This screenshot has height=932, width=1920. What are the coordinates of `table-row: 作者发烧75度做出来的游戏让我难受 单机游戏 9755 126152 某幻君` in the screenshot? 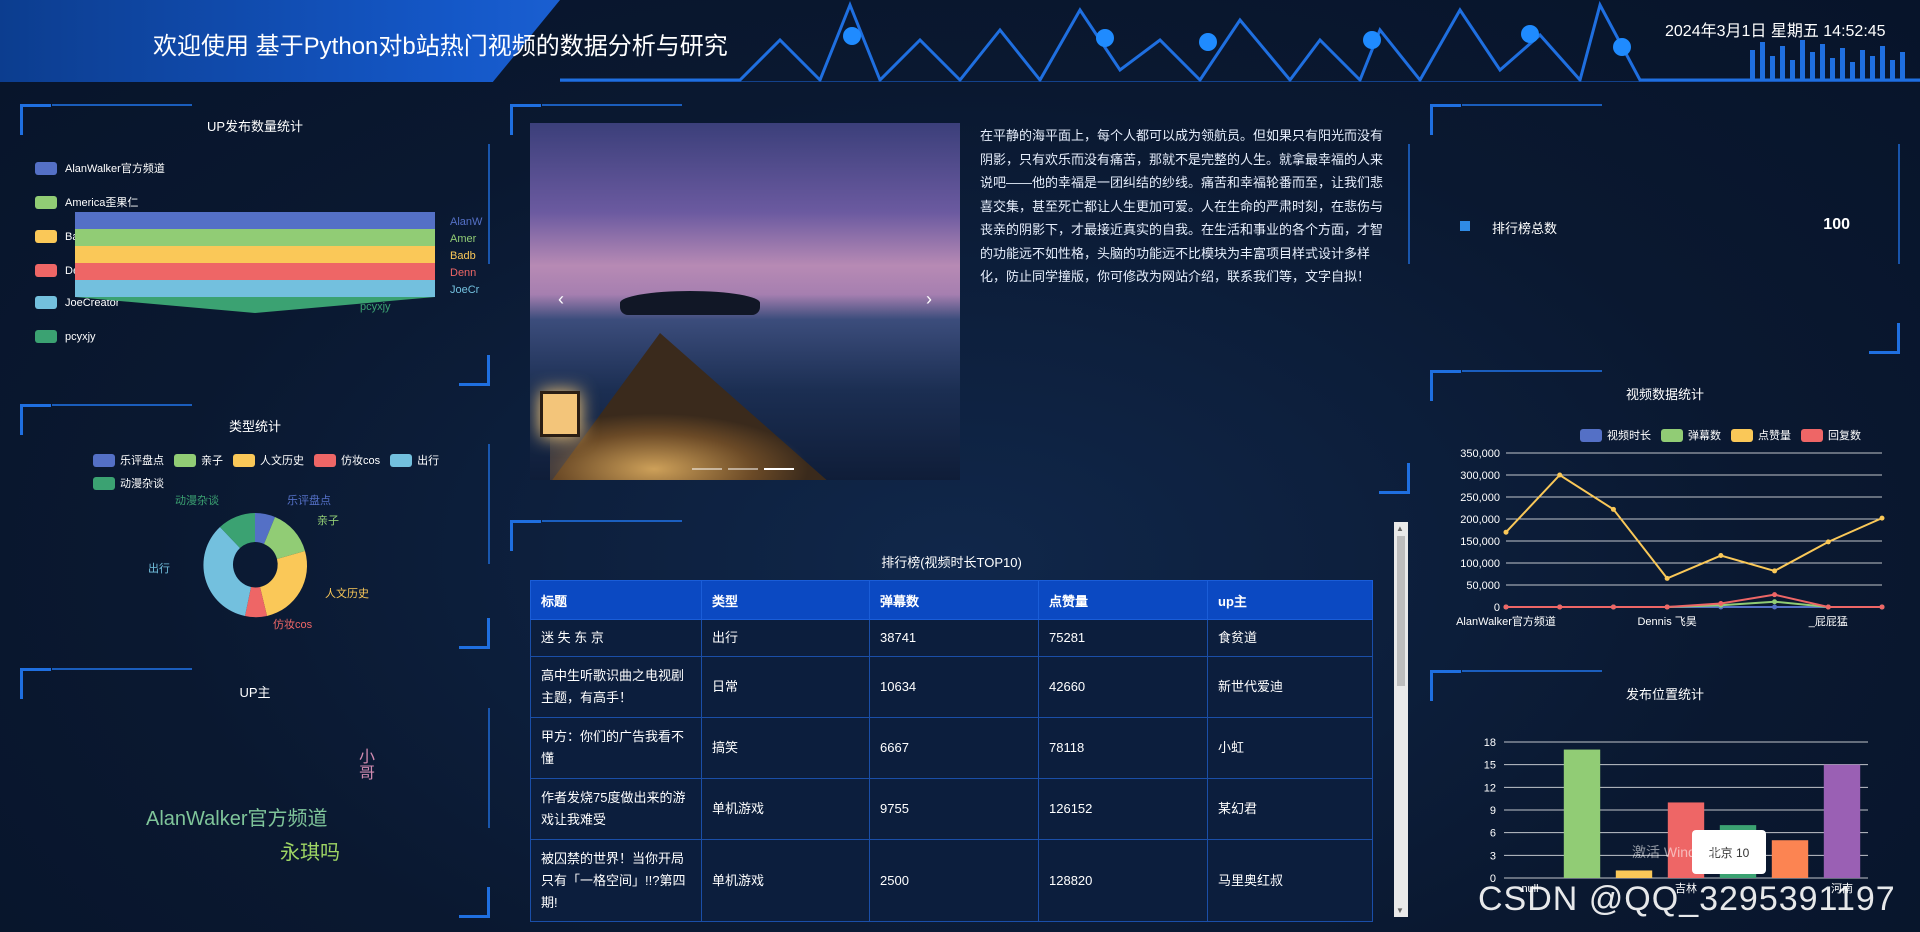 It's located at (951, 809).